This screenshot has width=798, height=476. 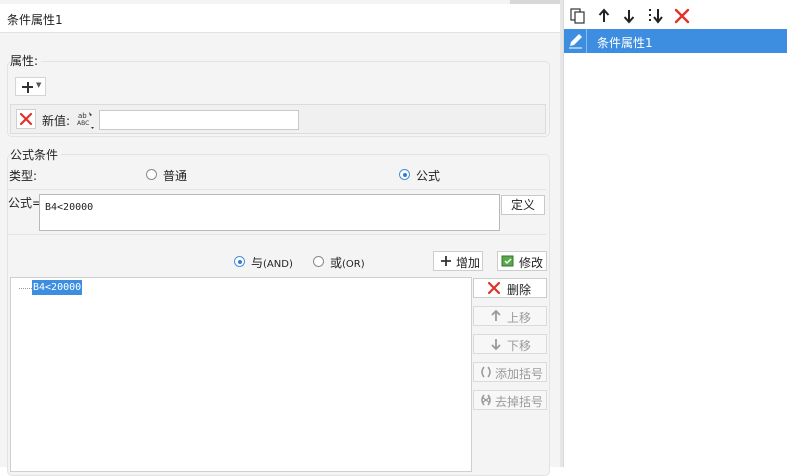 I want to click on add-parentheses-label: 添加括号, so click(x=519, y=374).